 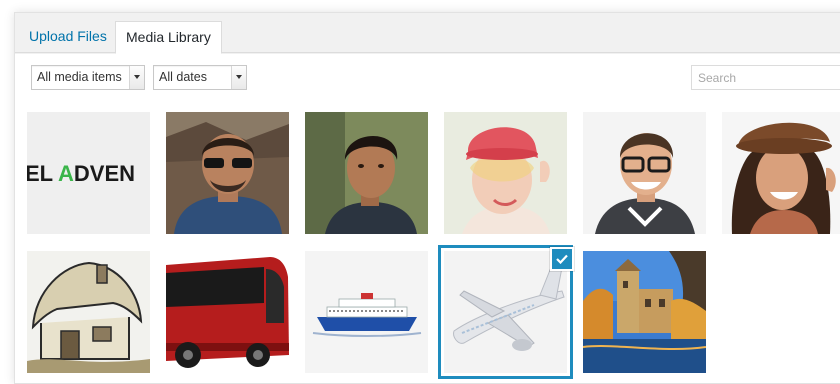 I want to click on selected-checkmark-button, so click(x=562, y=259).